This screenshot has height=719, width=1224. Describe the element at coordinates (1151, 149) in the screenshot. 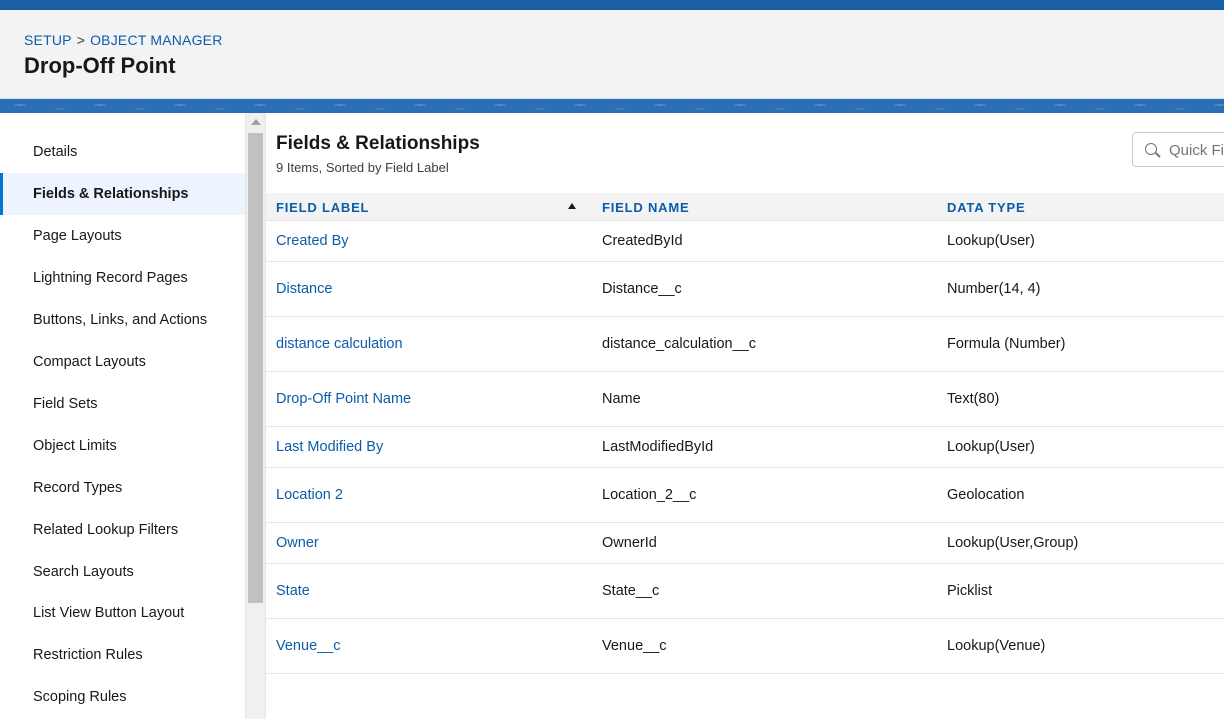

I see `search-icon` at that location.